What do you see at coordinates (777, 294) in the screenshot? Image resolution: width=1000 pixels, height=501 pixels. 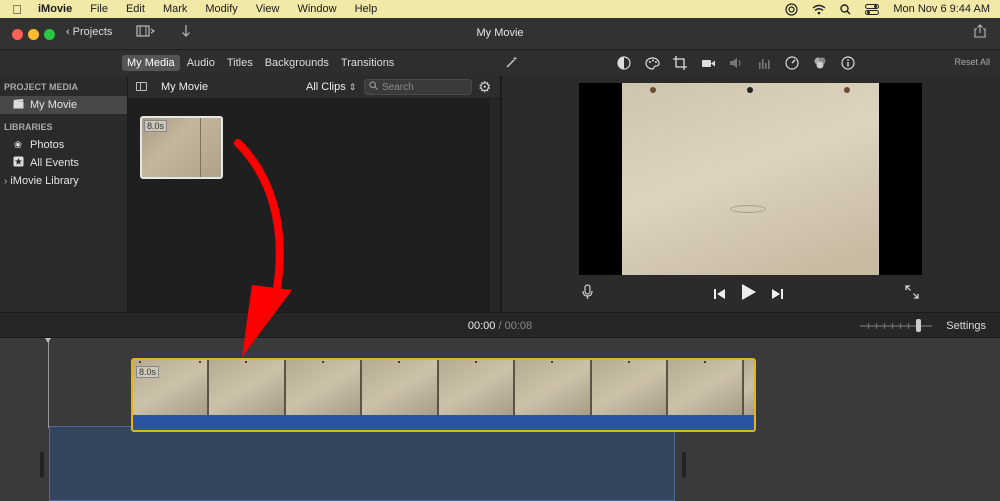 I see `skip-forward-icon` at bounding box center [777, 294].